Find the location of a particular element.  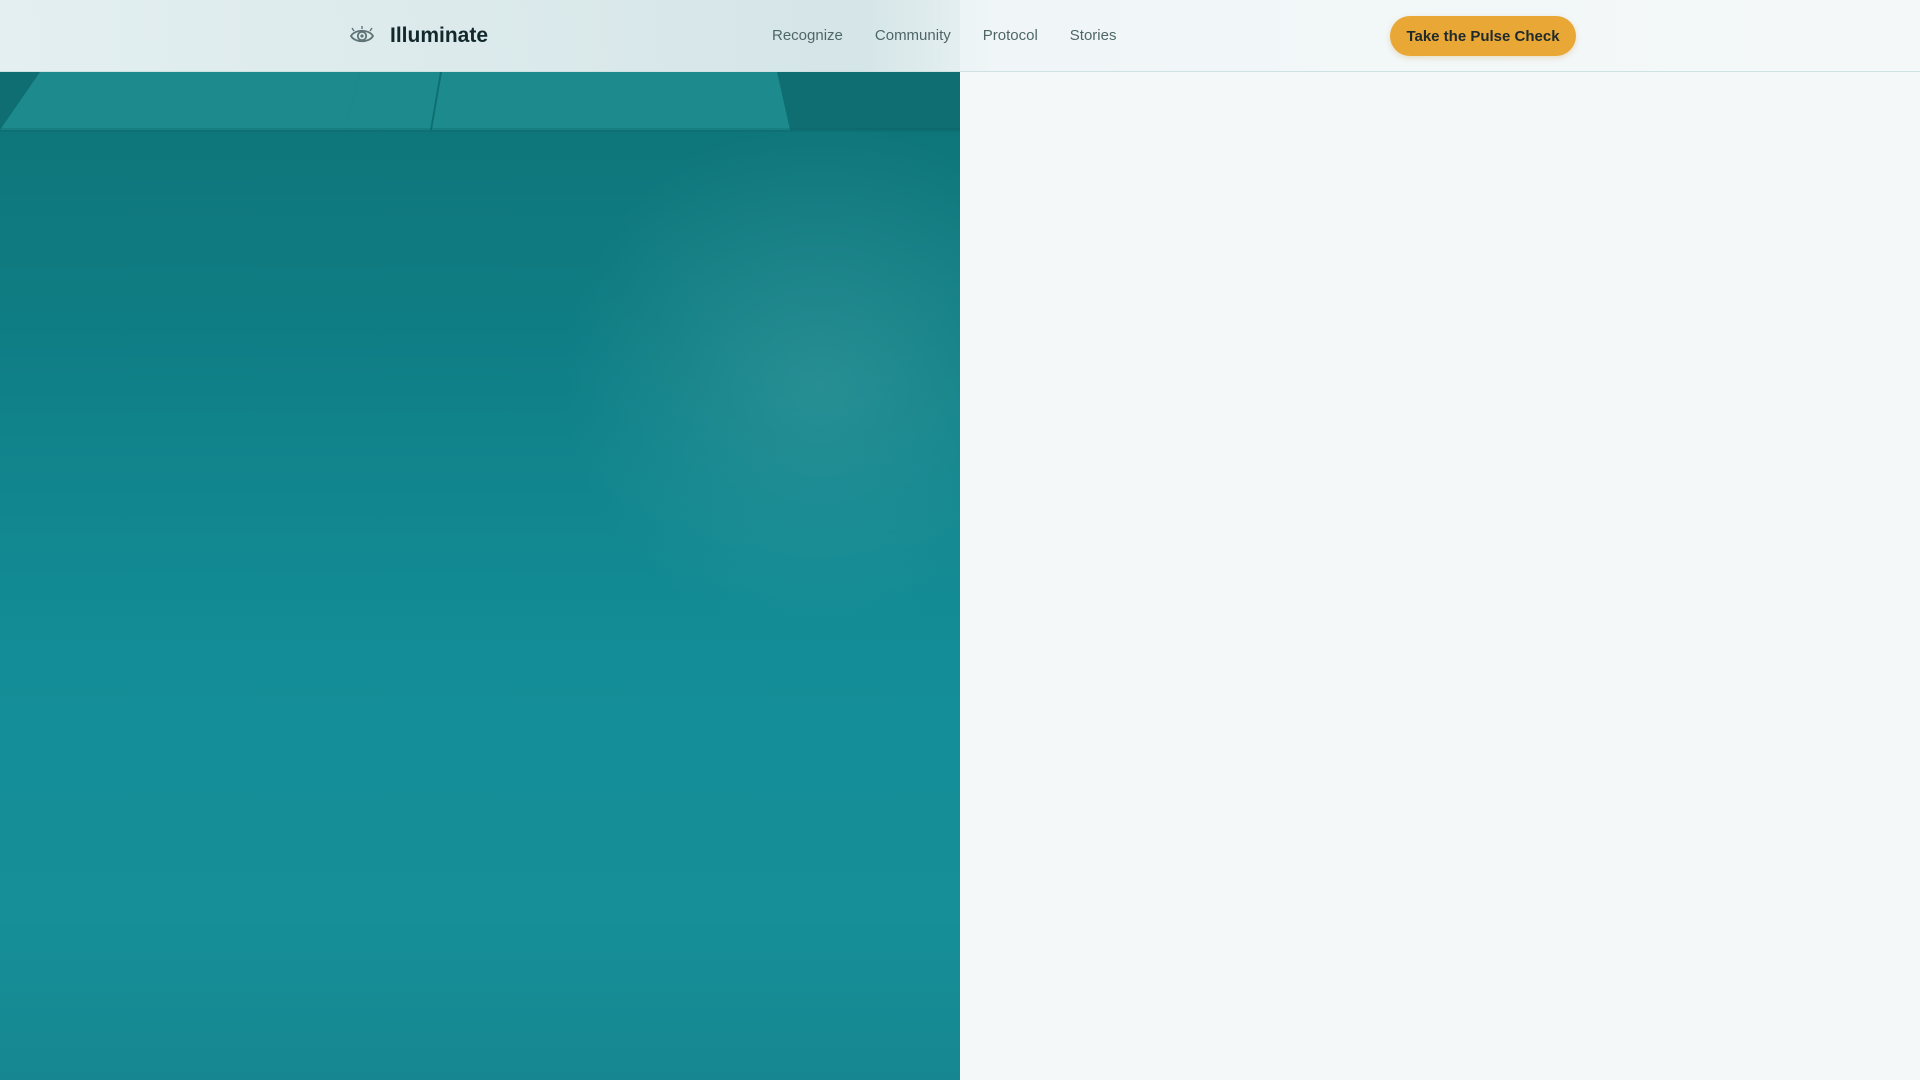

nav-link-community: Community is located at coordinates (913, 36).